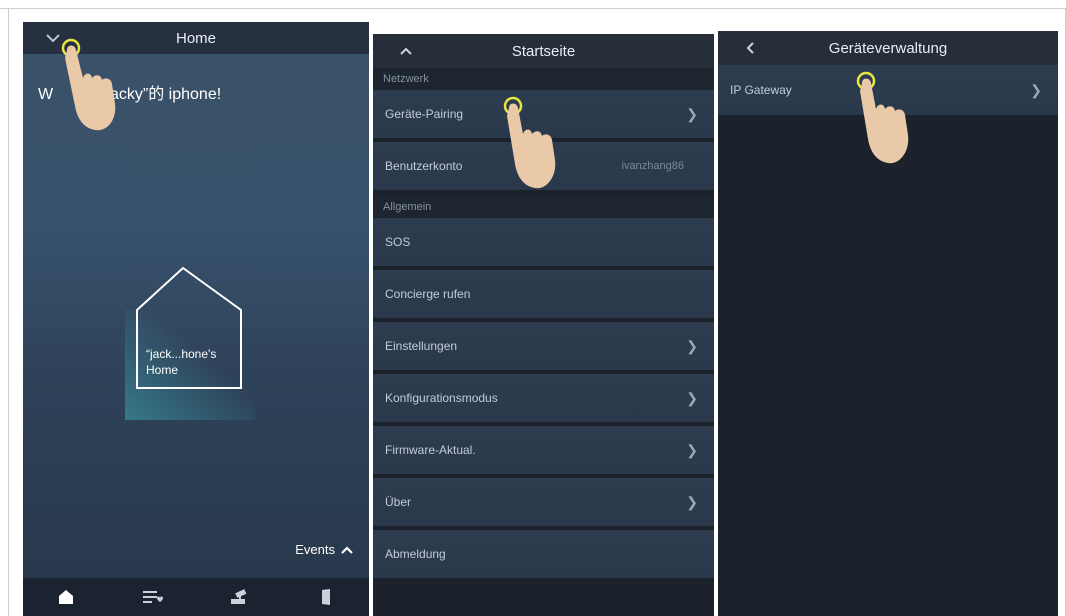 The width and height of the screenshot is (1066, 616). I want to click on tab-home, so click(66, 597).